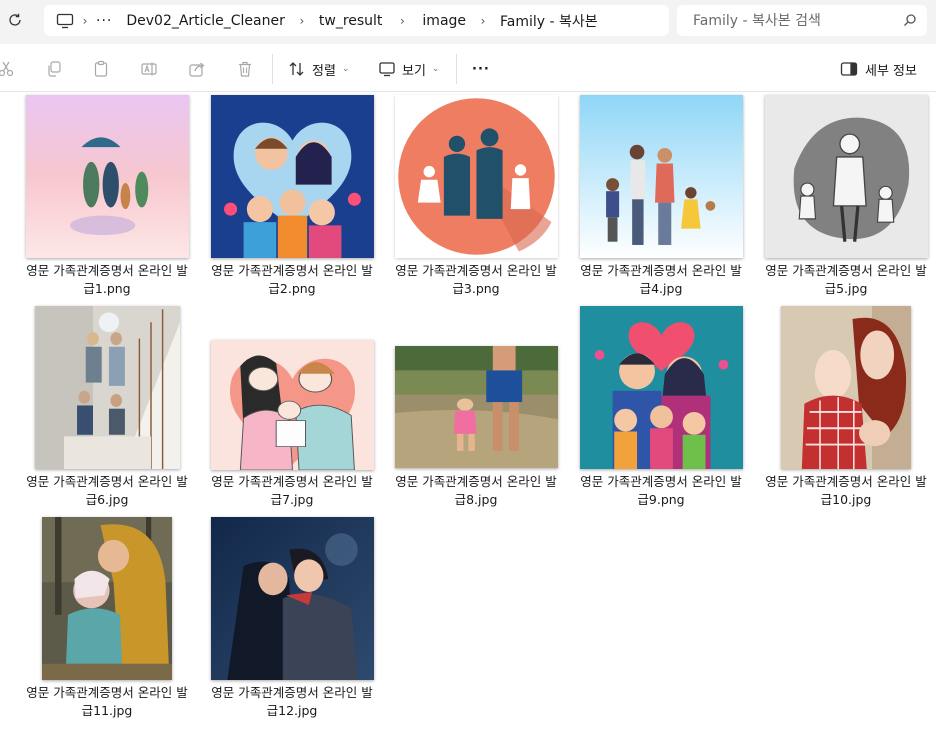  What do you see at coordinates (292, 710) in the screenshot?
I see `file-name-line: 급12.jpg` at bounding box center [292, 710].